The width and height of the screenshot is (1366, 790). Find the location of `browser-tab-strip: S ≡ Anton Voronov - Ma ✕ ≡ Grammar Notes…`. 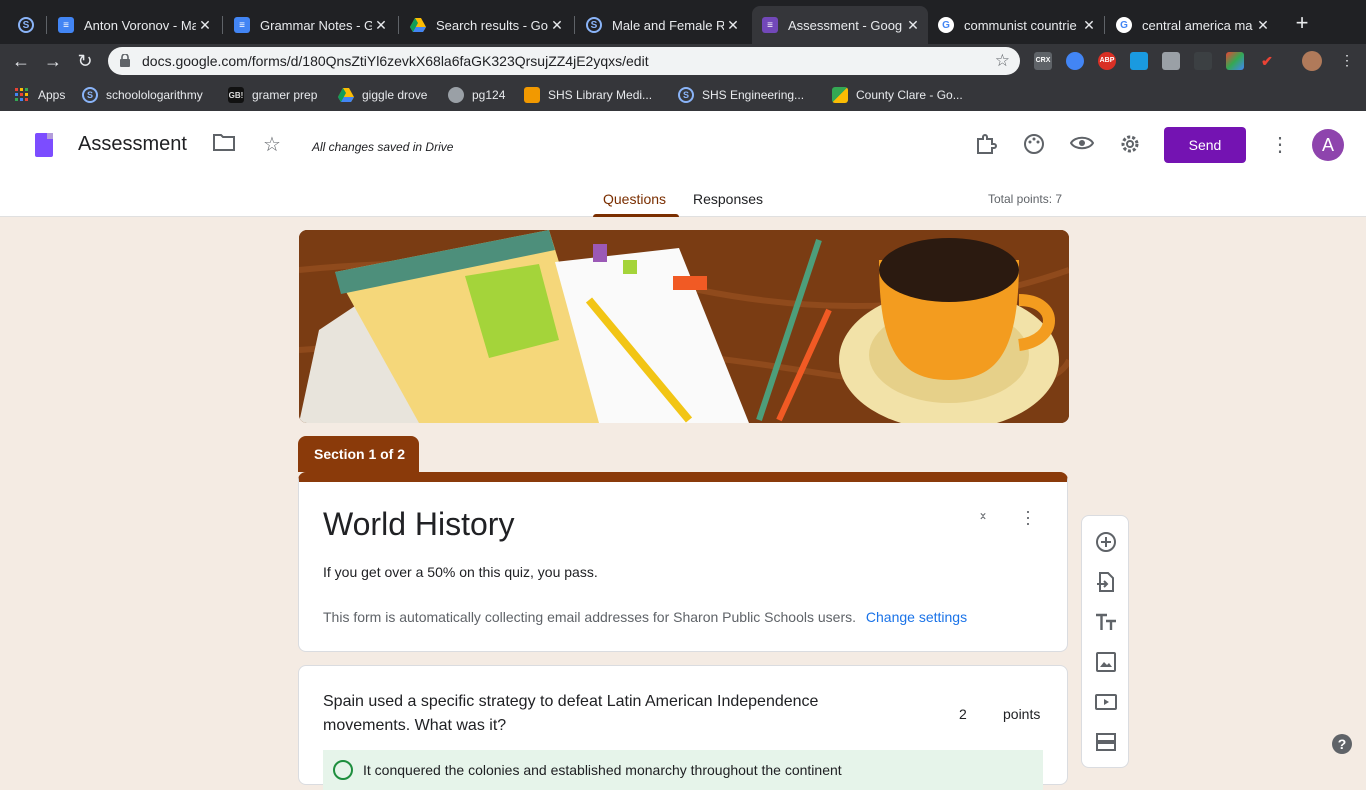

browser-tab-strip: S ≡ Anton Voronov - Ma ✕ ≡ Grammar Notes… is located at coordinates (683, 22).